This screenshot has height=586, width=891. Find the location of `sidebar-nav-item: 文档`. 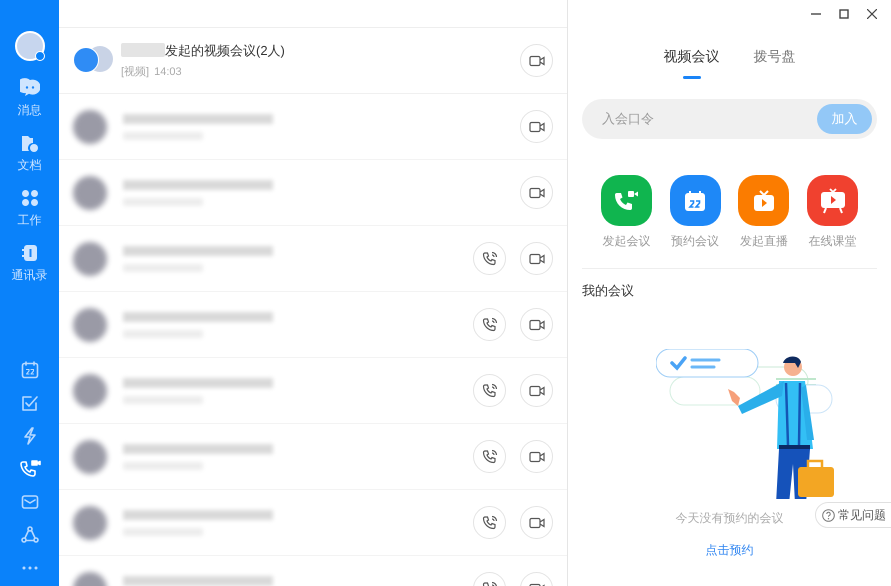

sidebar-nav-item: 文档 is located at coordinates (30, 153).